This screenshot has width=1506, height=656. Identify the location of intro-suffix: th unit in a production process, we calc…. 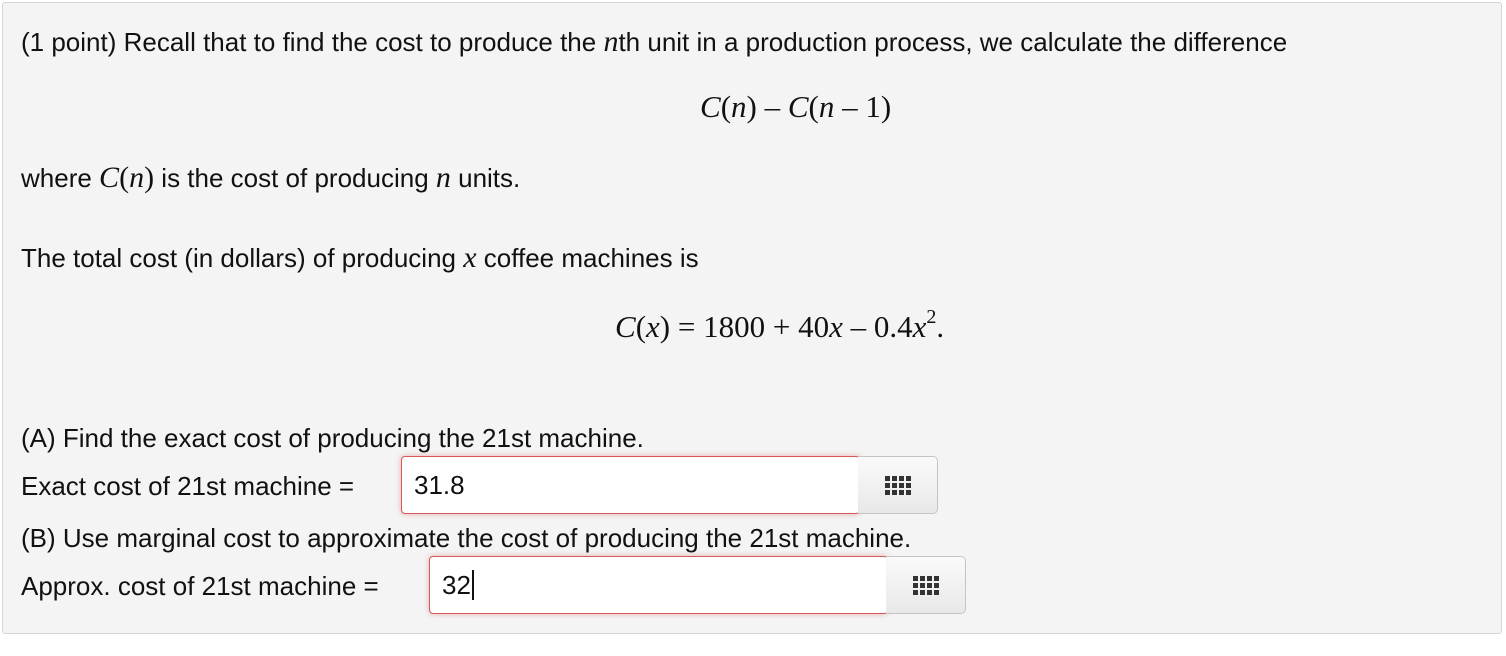
(953, 42).